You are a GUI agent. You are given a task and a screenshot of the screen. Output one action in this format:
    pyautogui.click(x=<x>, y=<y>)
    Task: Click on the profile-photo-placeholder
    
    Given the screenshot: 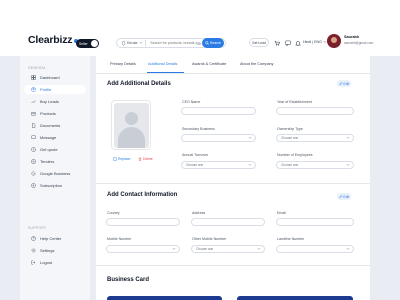 What is the action you would take?
    pyautogui.click(x=131, y=125)
    